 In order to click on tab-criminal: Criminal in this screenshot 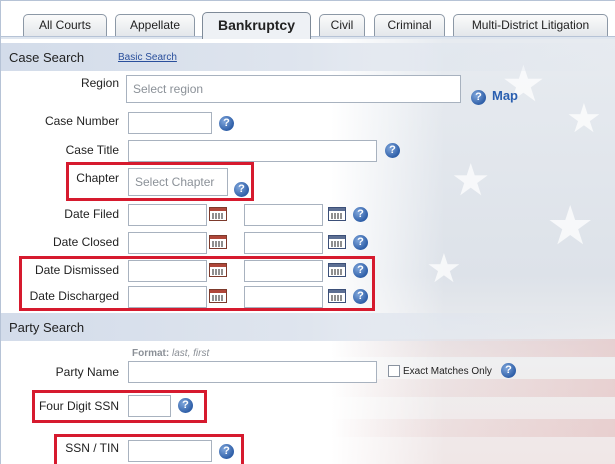, I will do `click(409, 25)`.